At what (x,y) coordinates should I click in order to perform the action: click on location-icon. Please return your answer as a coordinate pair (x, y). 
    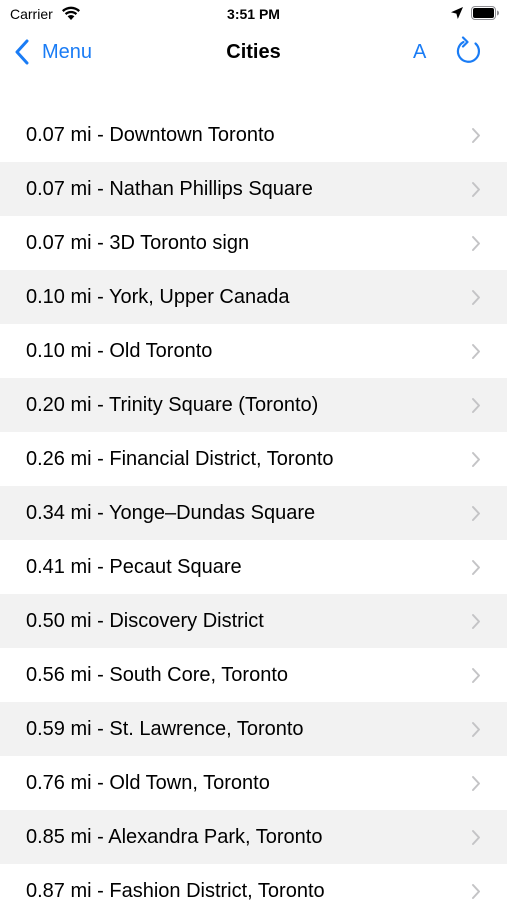
    Looking at the image, I should click on (457, 13).